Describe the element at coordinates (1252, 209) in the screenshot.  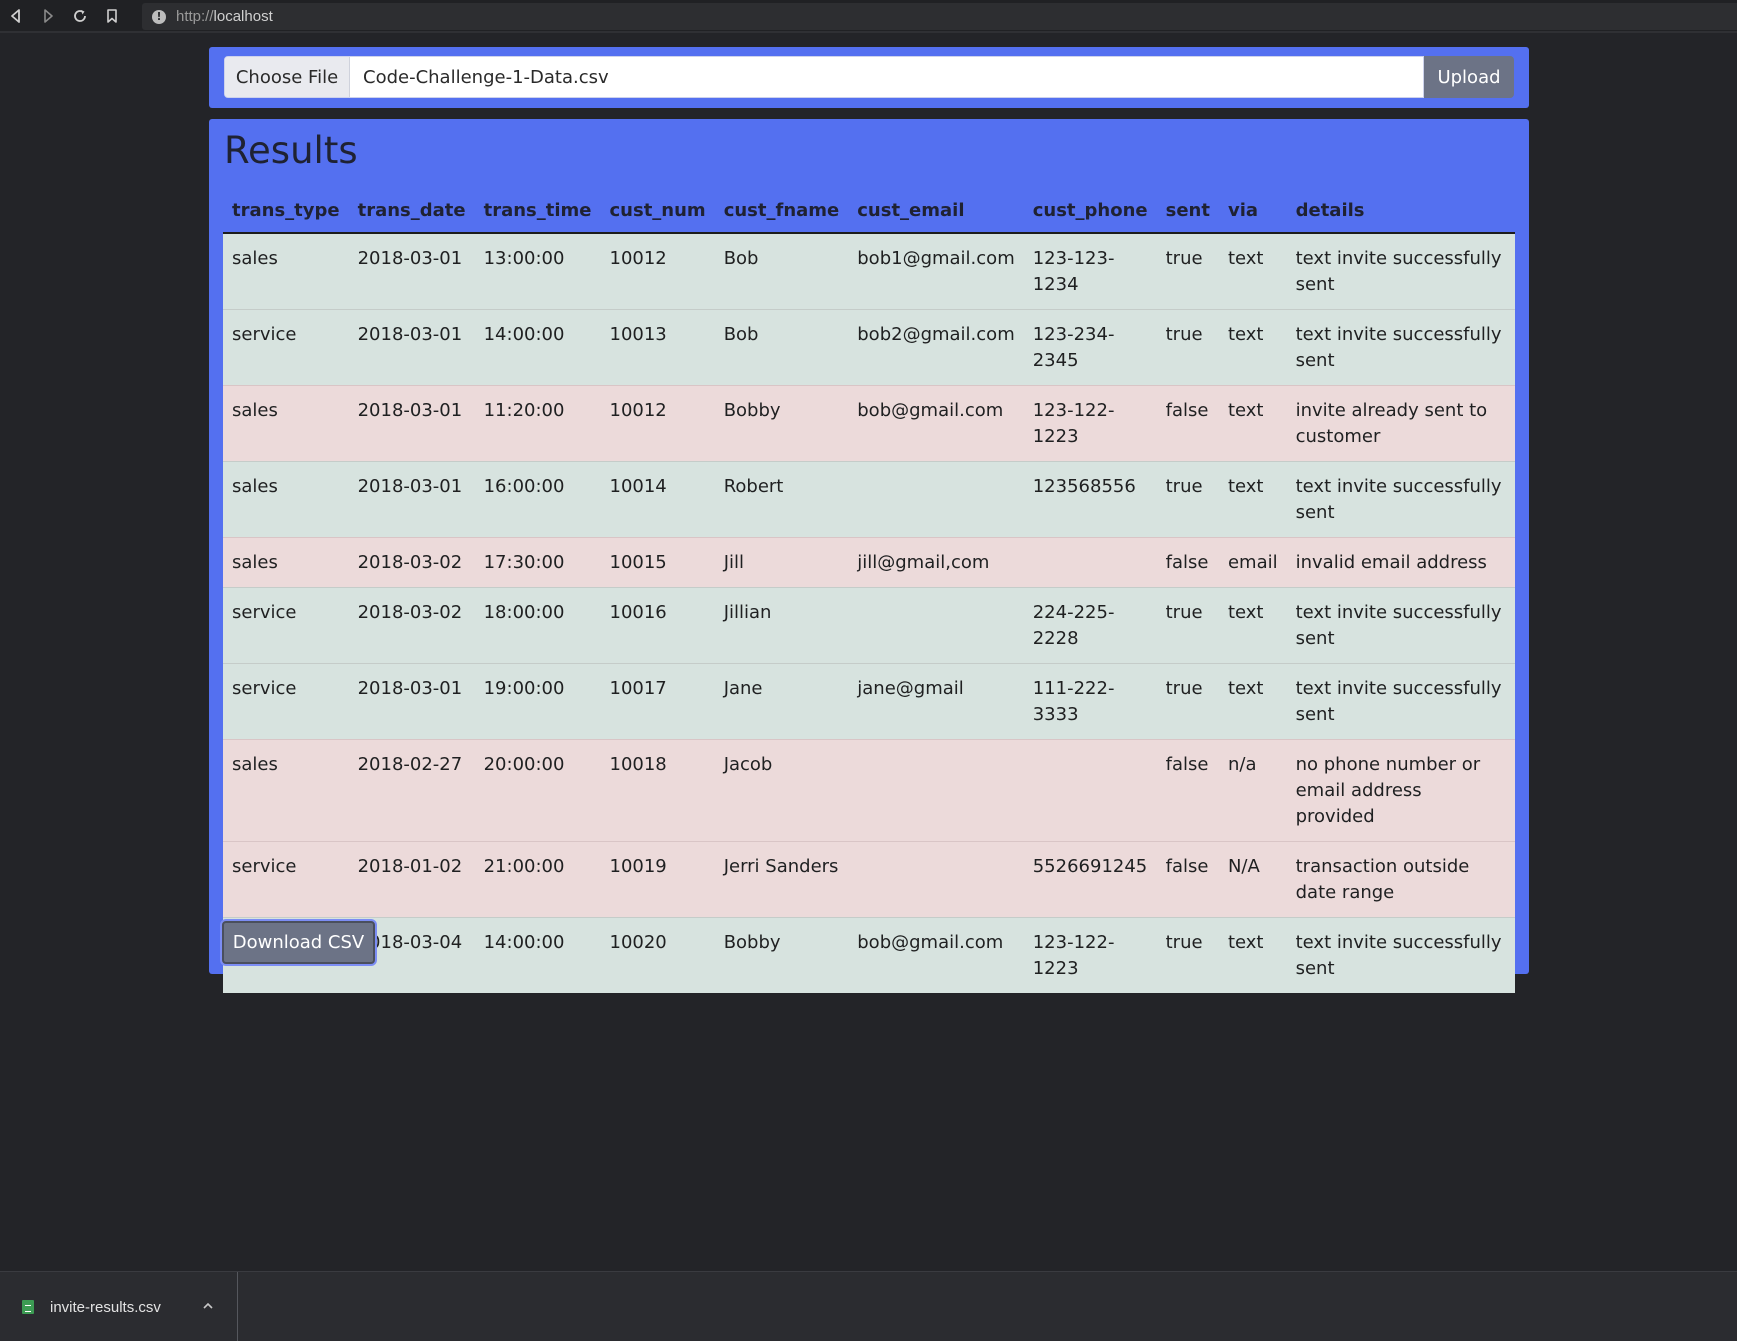
I see `column-header-via: via` at that location.